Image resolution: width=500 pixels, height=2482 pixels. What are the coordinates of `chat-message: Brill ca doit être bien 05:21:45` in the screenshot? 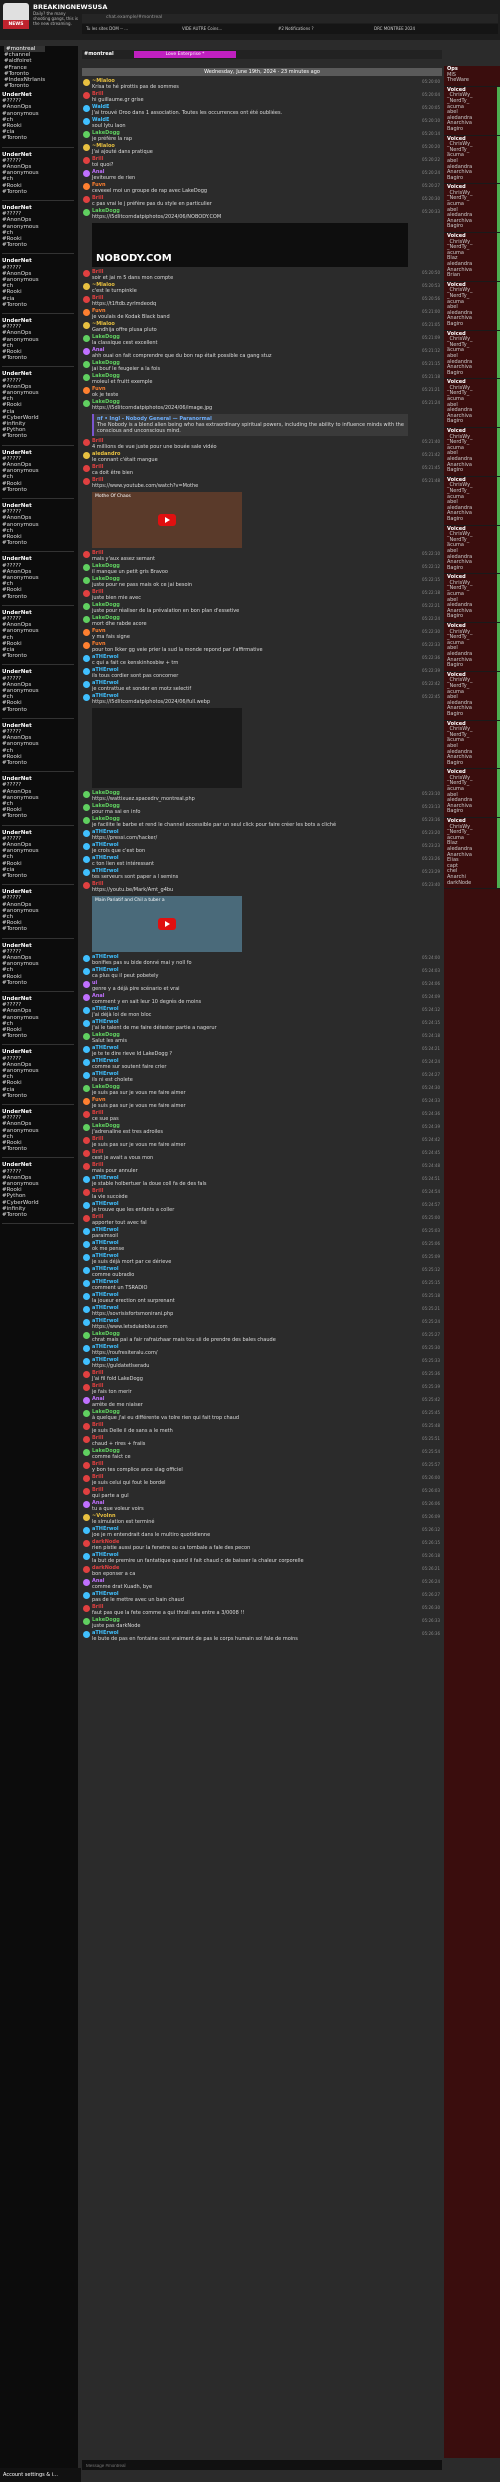 It's located at (262, 470).